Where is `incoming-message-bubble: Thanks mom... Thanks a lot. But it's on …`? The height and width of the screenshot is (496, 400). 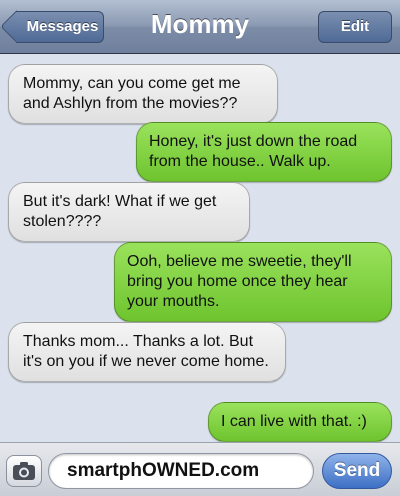
incoming-message-bubble: Thanks mom... Thanks a lot. But it's on … is located at coordinates (147, 352).